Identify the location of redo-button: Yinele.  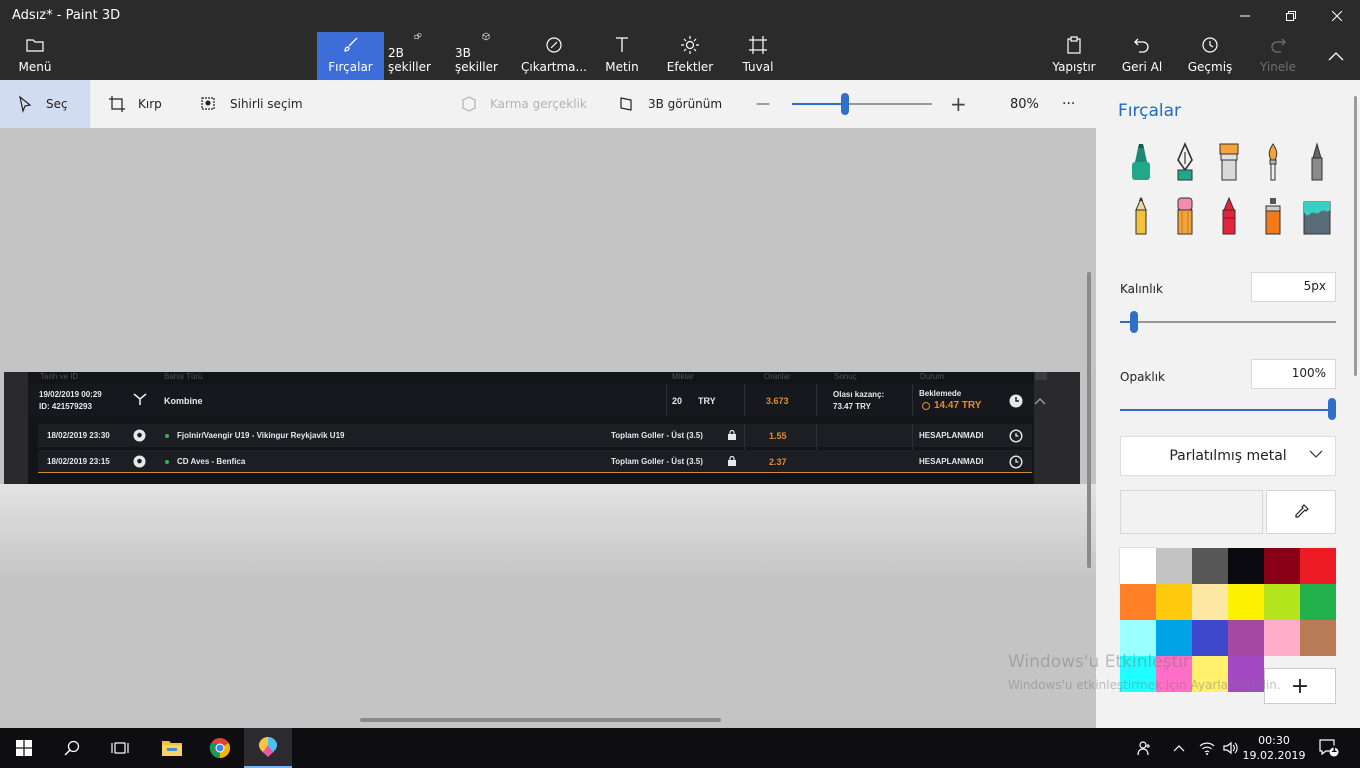
(1278, 56).